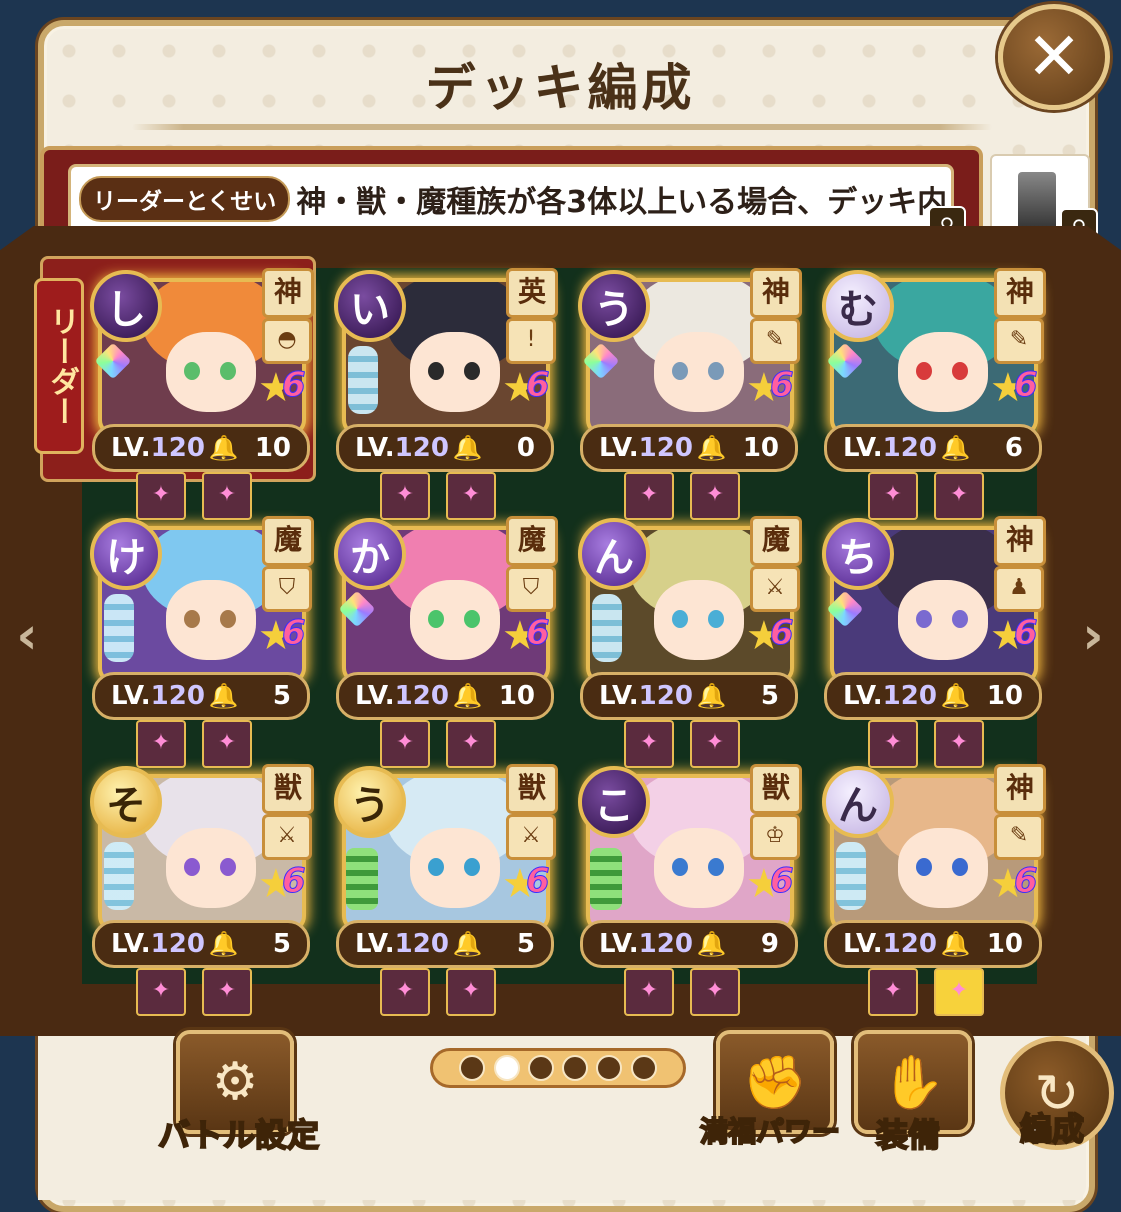 This screenshot has width=1121, height=1212. Describe the element at coordinates (688, 890) in the screenshot. I see `character-card: こ 獣 ♔ ★ 6 LV.120 🔔 9 ✦ ✦` at that location.